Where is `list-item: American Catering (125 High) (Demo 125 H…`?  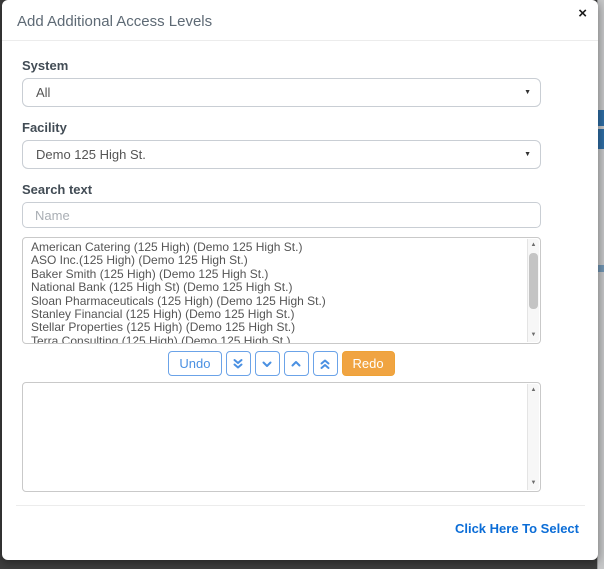 list-item: American Catering (125 High) (Demo 125 H… is located at coordinates (278, 247).